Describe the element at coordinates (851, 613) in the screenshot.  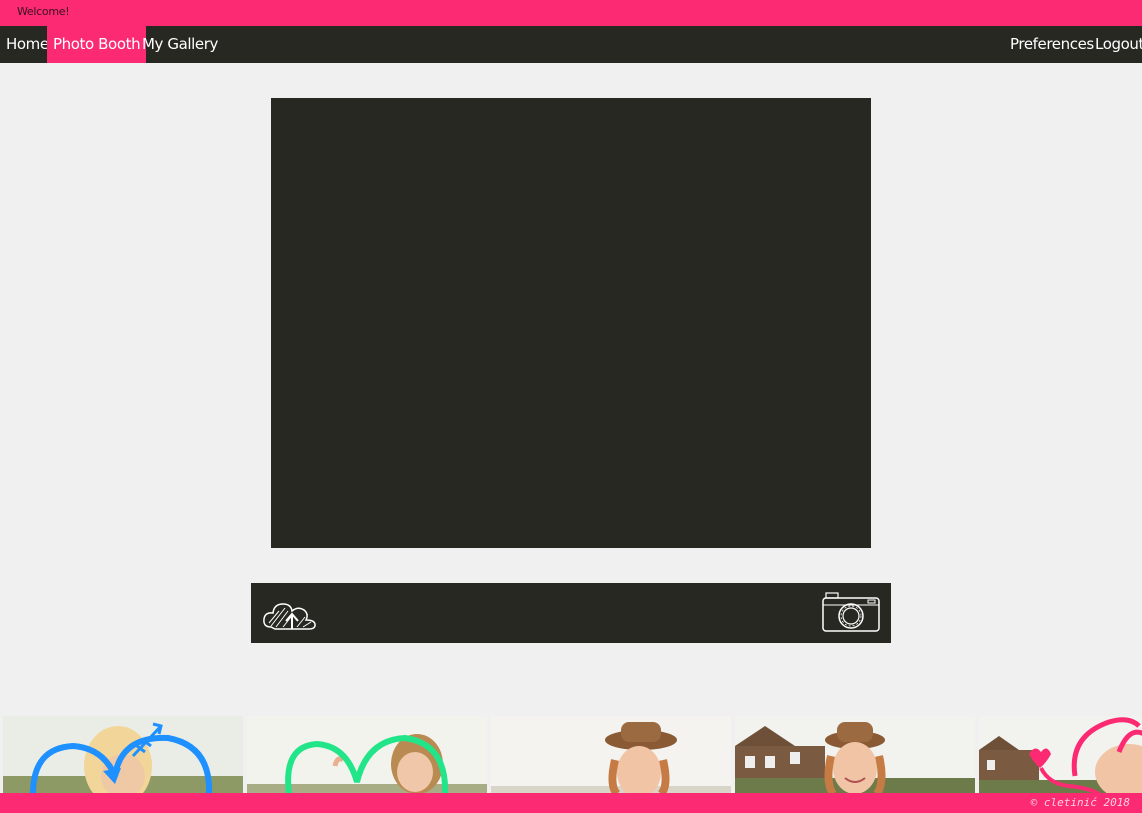
I see `camera-icon` at that location.